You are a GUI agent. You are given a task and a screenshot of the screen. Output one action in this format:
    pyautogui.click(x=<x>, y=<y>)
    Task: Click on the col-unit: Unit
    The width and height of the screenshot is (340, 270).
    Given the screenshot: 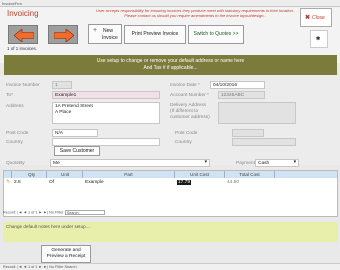 What is the action you would take?
    pyautogui.click(x=65, y=174)
    